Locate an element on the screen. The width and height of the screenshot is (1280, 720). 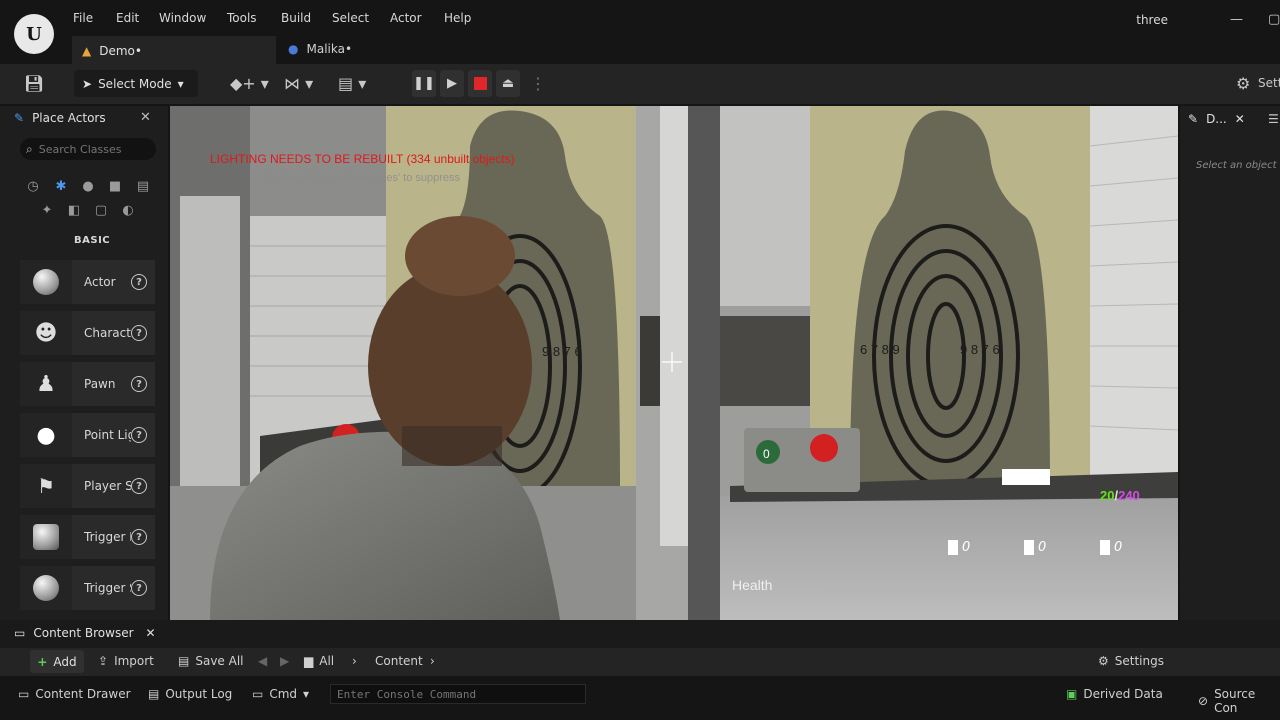
basic-icon: ✱ is located at coordinates (61, 186).